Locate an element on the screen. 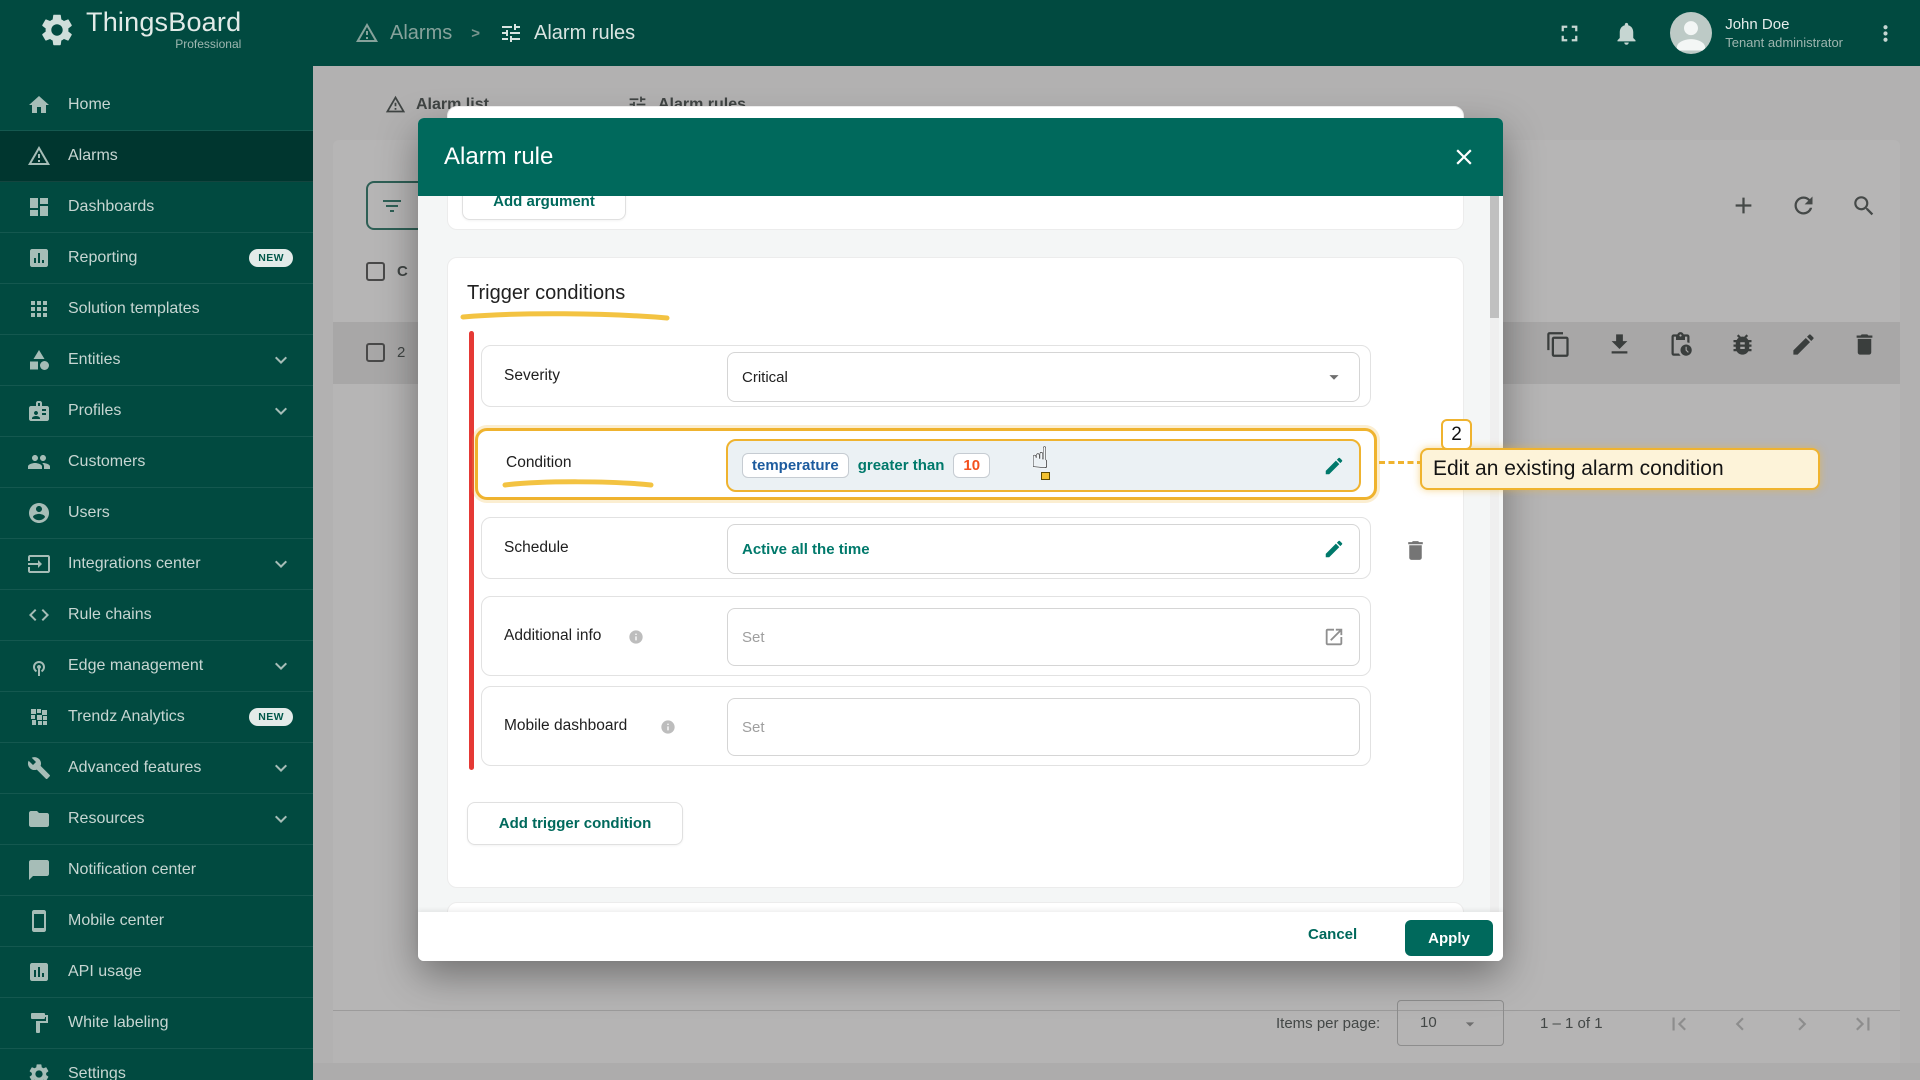 The height and width of the screenshot is (1080, 1920). bug-icon is located at coordinates (1742, 344).